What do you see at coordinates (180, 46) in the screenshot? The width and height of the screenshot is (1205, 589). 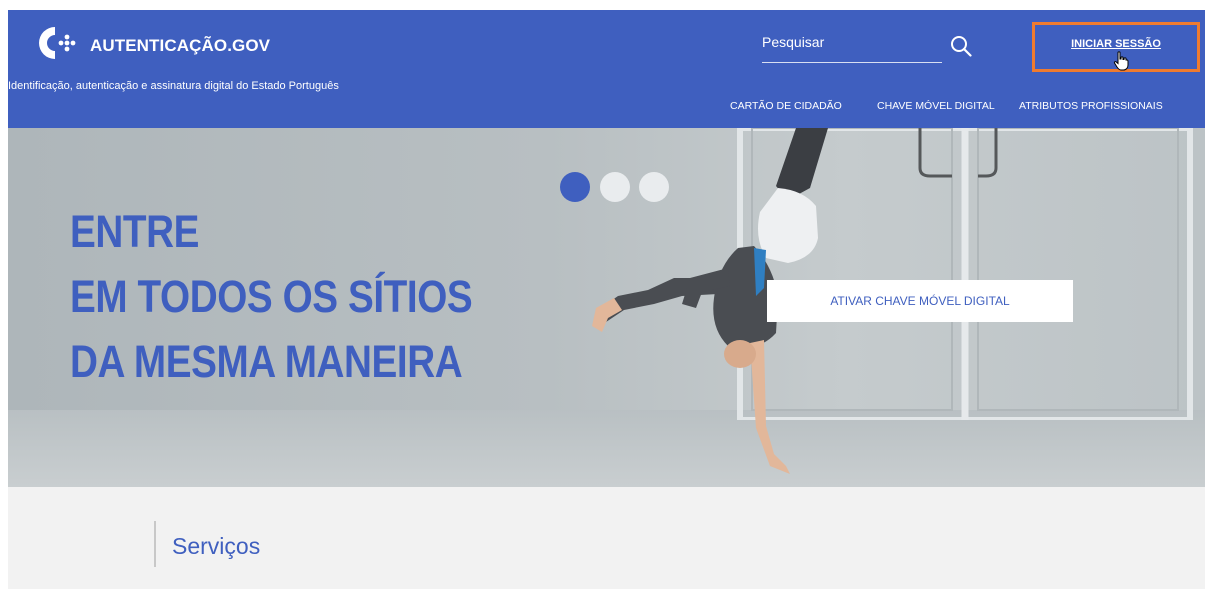 I see `site-logo-text: AUTENTICAÇÃO.GOV` at bounding box center [180, 46].